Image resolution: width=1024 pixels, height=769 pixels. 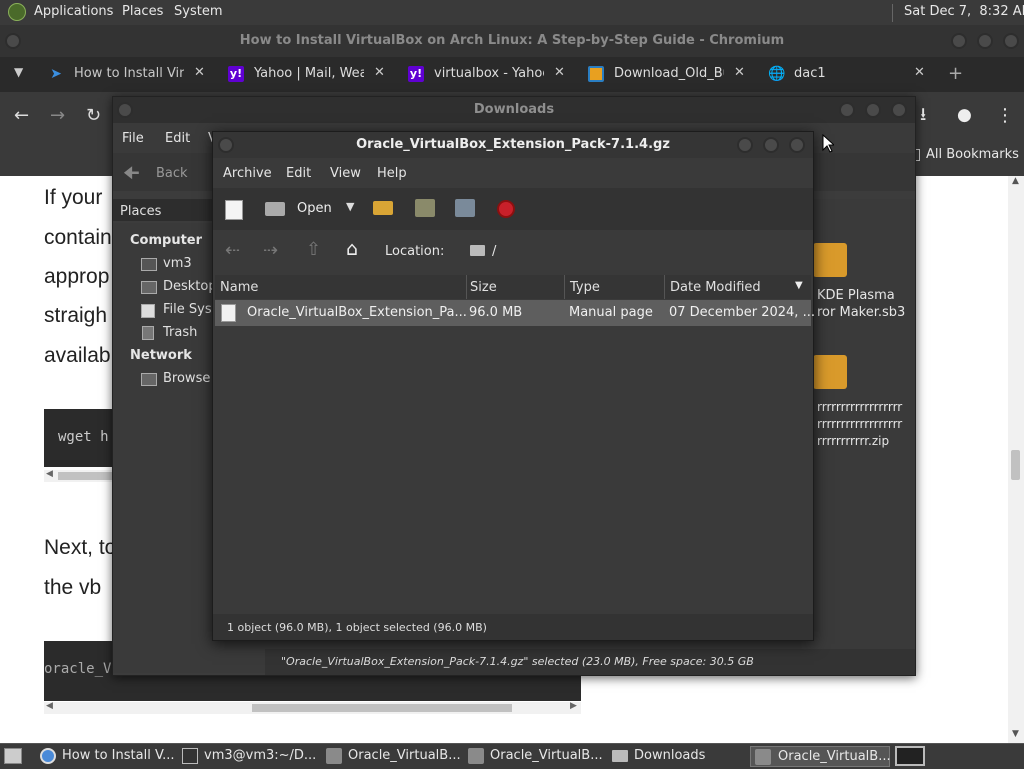 What do you see at coordinates (964, 11) in the screenshot?
I see `clock: Sat Dec 7, 8:32 AM` at bounding box center [964, 11].